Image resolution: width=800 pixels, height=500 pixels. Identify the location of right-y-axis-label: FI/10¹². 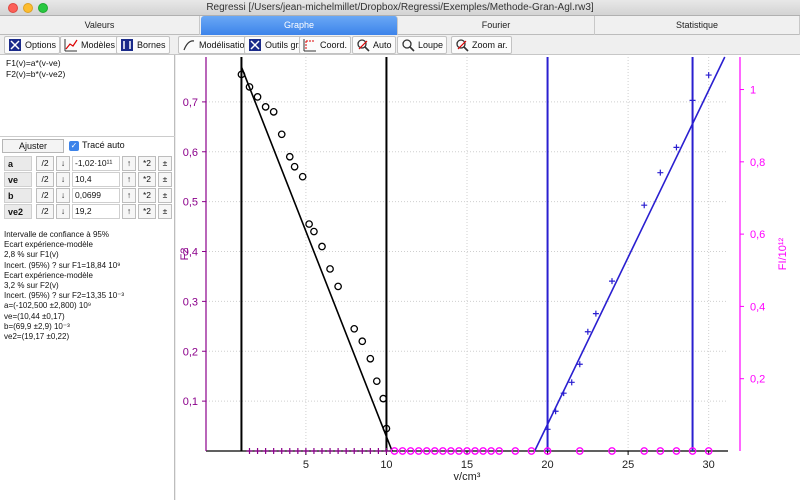
(783, 253).